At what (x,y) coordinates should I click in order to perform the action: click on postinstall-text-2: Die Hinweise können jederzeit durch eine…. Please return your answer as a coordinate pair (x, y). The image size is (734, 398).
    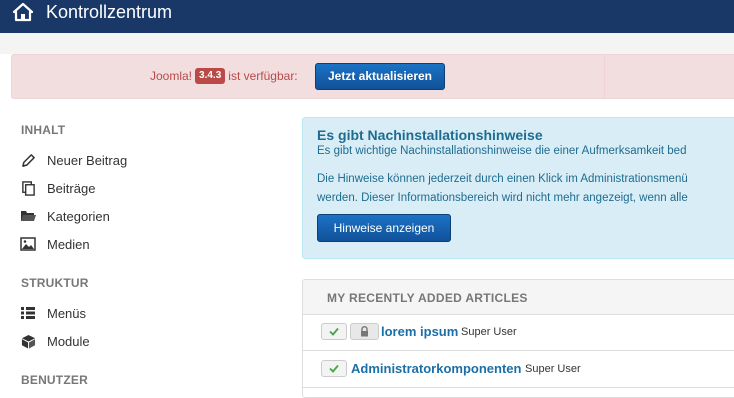
    Looking at the image, I should click on (502, 189).